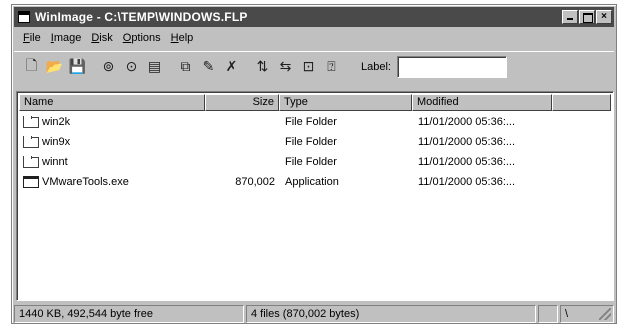  I want to click on status-panel-extra: \, so click(587, 314).